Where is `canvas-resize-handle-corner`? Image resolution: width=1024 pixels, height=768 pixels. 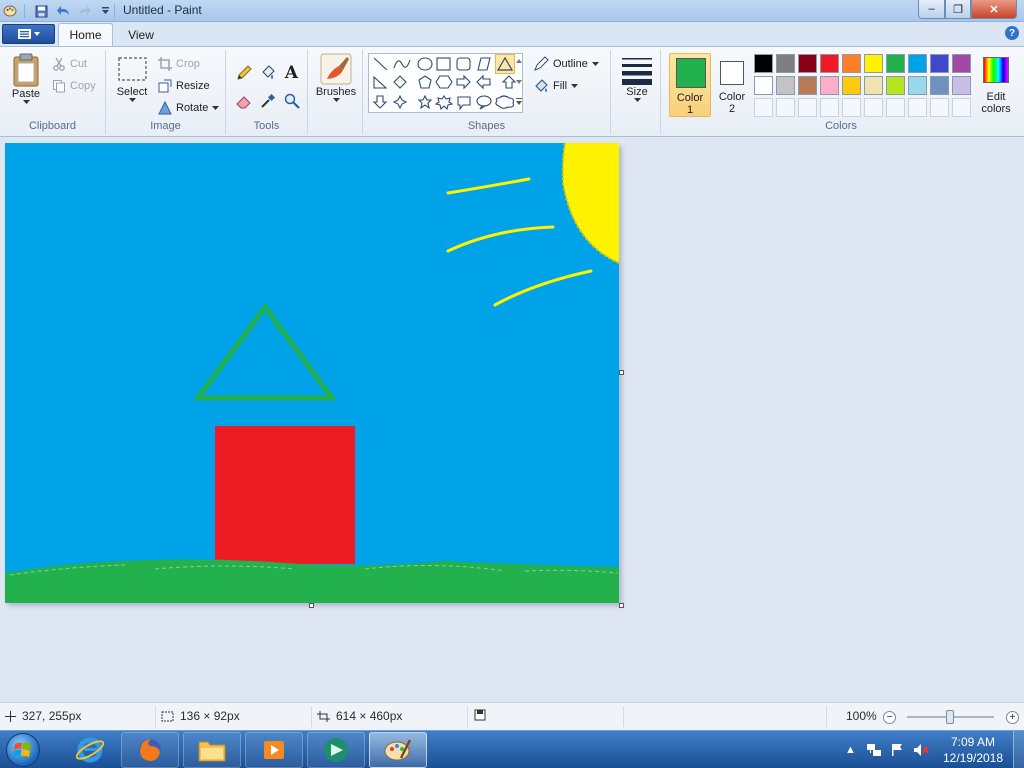 canvas-resize-handle-corner is located at coordinates (621, 605).